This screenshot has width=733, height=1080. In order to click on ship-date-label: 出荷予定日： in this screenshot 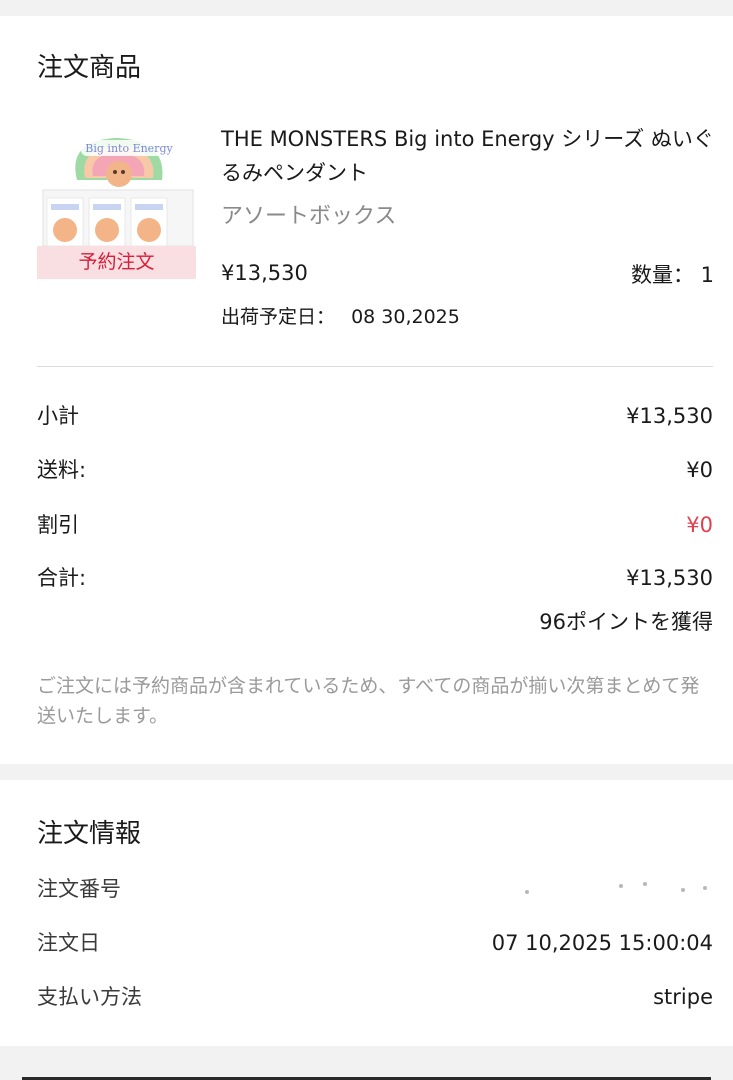, I will do `click(278, 317)`.